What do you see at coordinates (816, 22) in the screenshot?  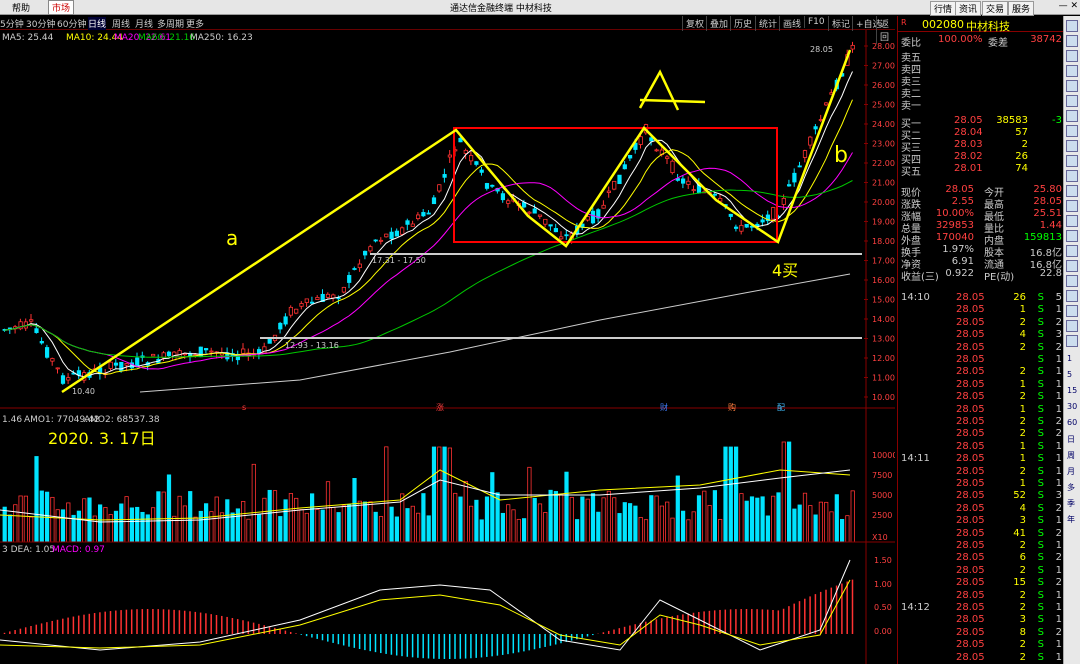 I see `tool-f10: F10` at bounding box center [816, 22].